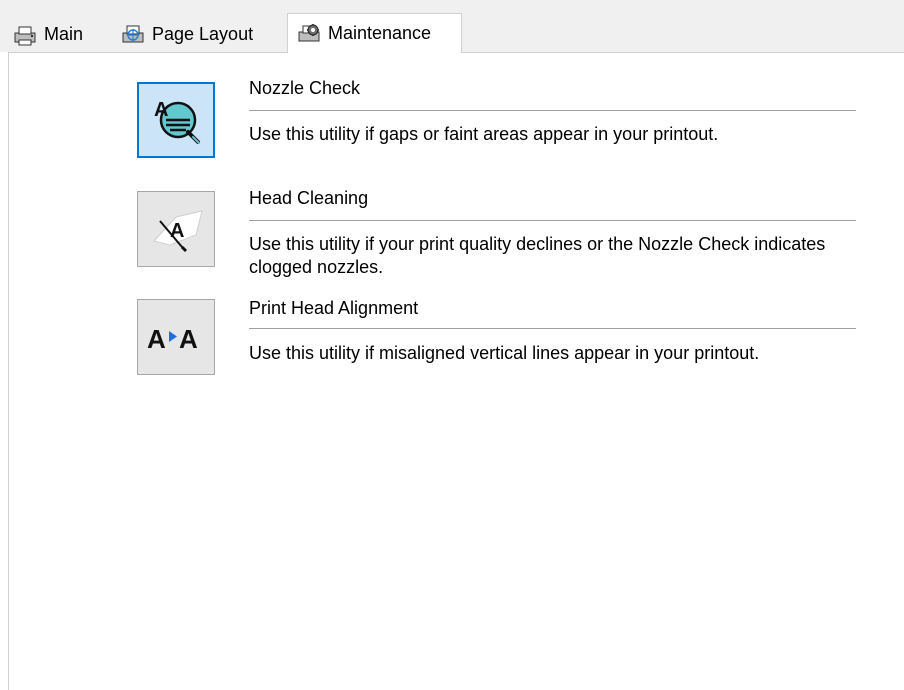 This screenshot has height=690, width=904. I want to click on tab-maintenance: Maintenance, so click(374, 33).